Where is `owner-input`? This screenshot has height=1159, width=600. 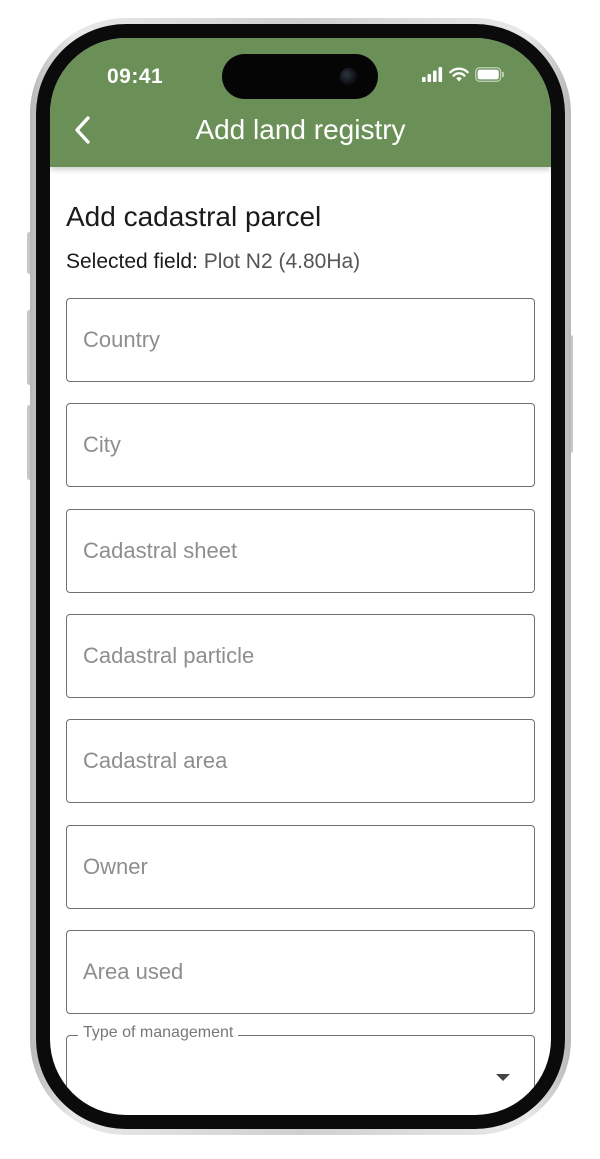
owner-input is located at coordinates (300, 867).